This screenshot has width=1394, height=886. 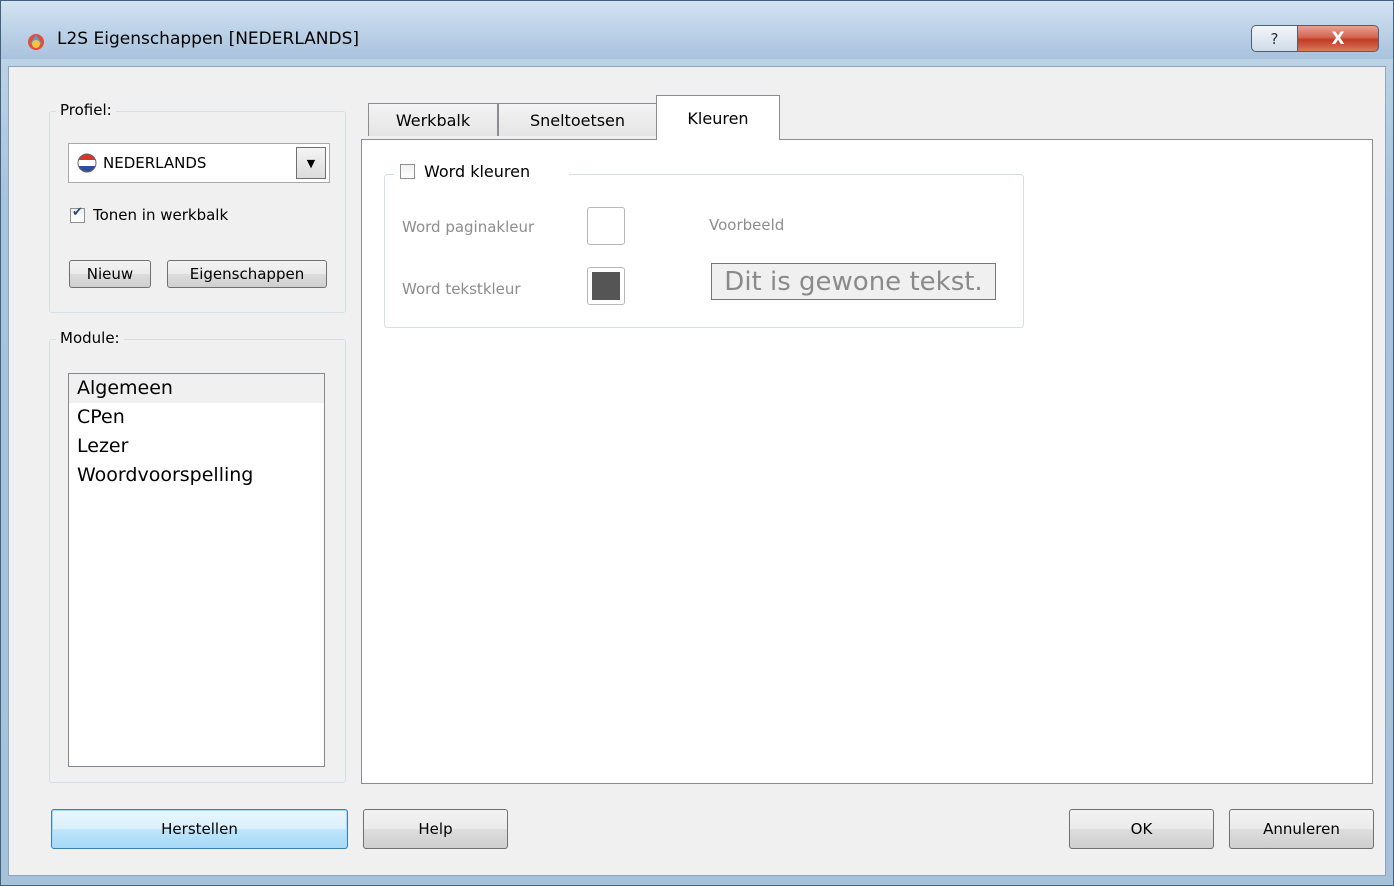 What do you see at coordinates (435, 829) in the screenshot?
I see `help-button: Help` at bounding box center [435, 829].